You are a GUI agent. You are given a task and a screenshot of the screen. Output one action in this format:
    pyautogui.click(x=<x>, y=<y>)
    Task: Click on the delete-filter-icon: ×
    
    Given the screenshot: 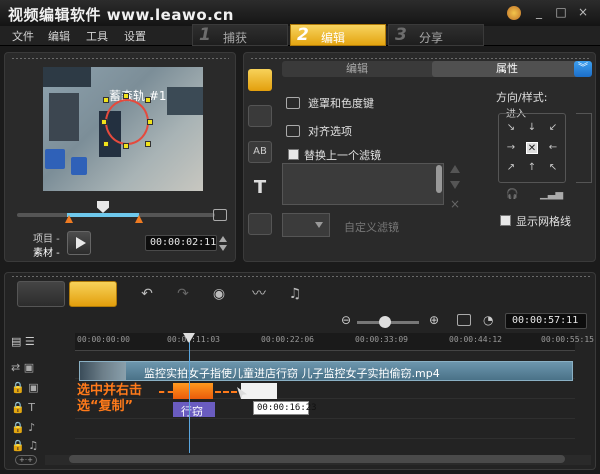 What is the action you would take?
    pyautogui.click(x=455, y=204)
    